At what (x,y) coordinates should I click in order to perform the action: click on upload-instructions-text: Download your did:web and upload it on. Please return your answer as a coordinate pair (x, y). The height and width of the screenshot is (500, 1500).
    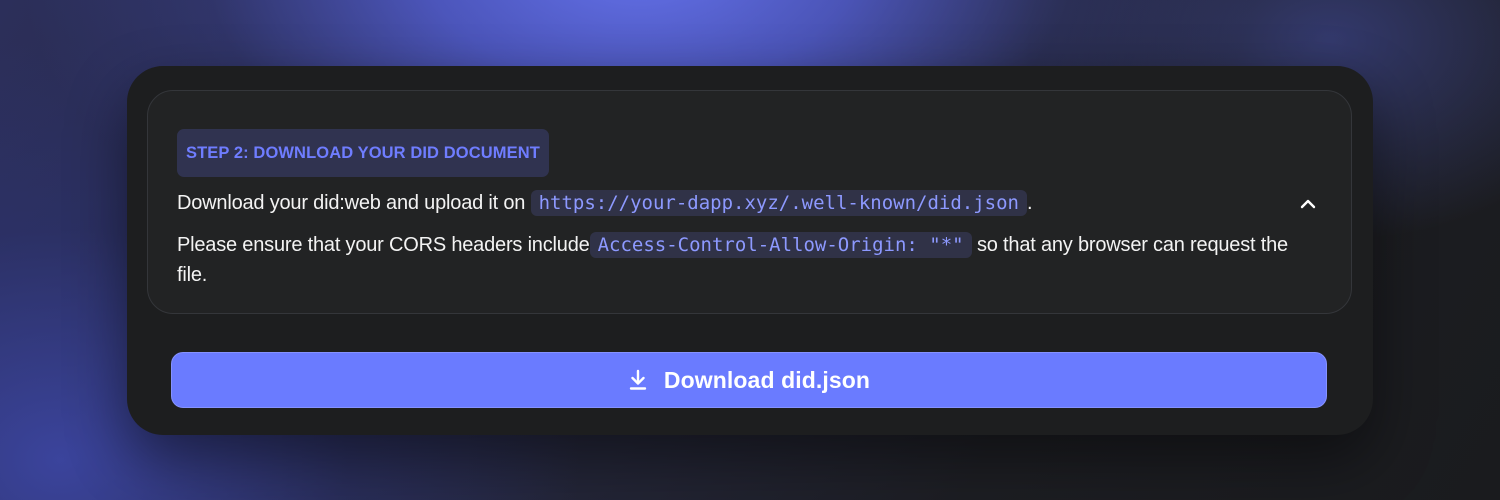
    Looking at the image, I should click on (354, 203).